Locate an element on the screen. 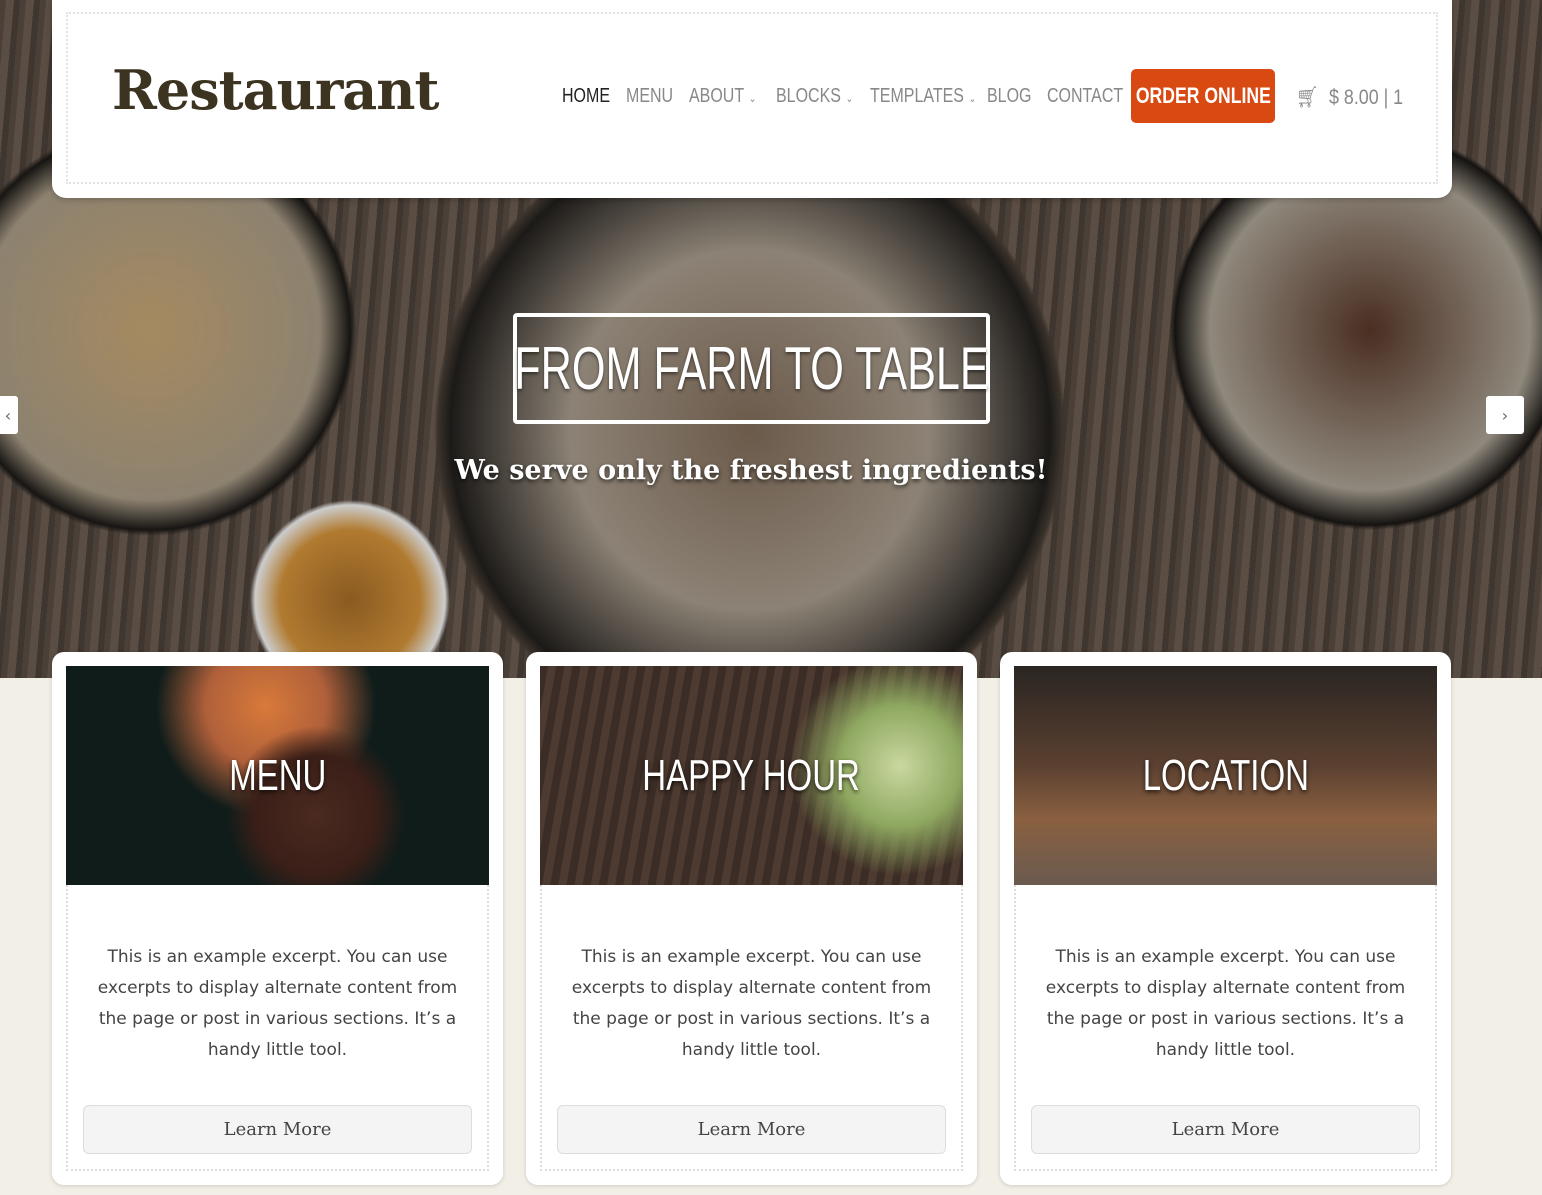 The height and width of the screenshot is (1195, 1542). hero-title-box: FROM FARM TO TABLE is located at coordinates (751, 368).